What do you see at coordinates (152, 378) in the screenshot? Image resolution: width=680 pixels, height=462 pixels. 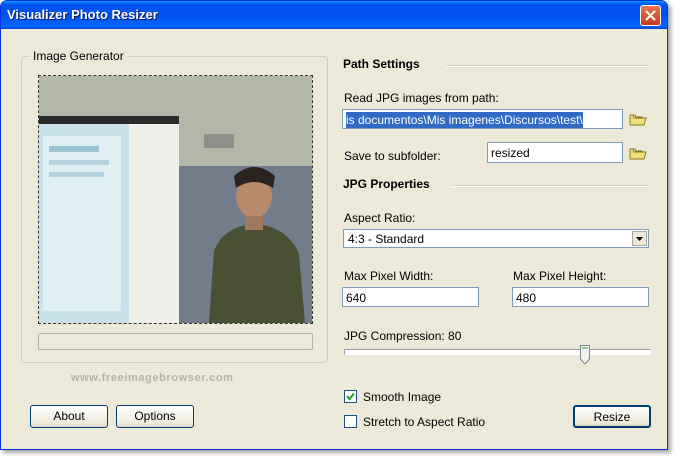 I see `website-watermark: www.freeimagebrowser.com` at bounding box center [152, 378].